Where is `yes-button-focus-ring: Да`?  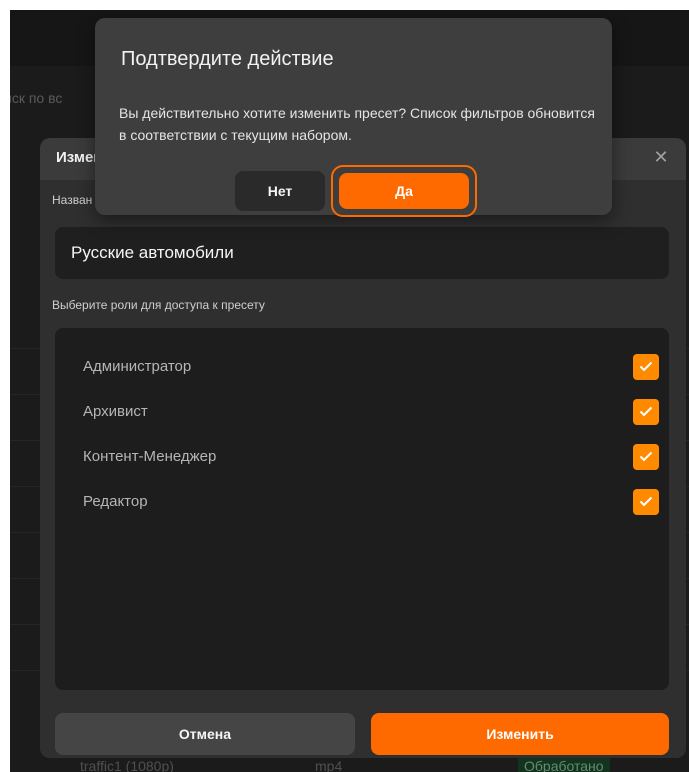 yes-button-focus-ring: Да is located at coordinates (404, 191).